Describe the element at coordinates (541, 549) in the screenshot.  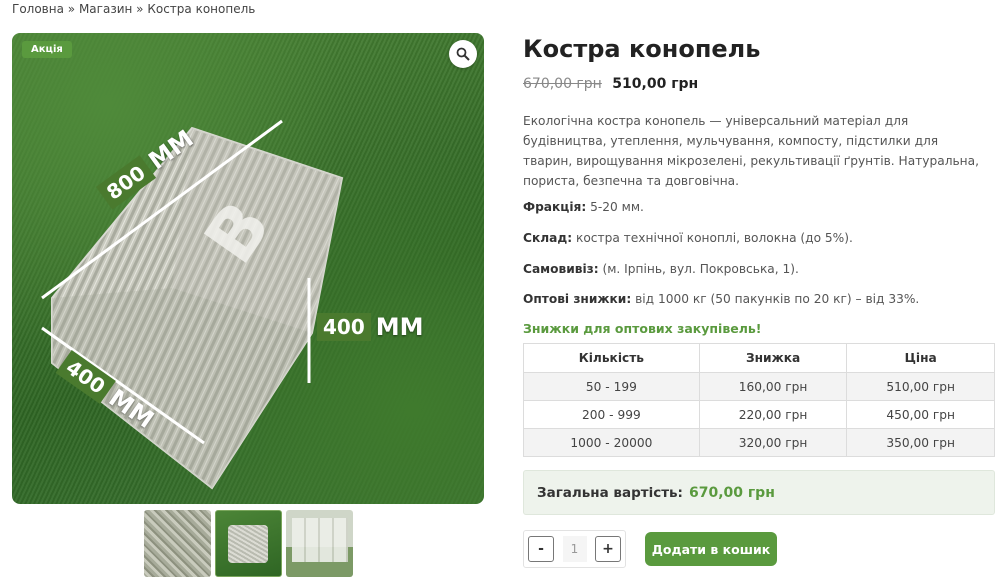
I see `decrease-quantity-button: -` at that location.